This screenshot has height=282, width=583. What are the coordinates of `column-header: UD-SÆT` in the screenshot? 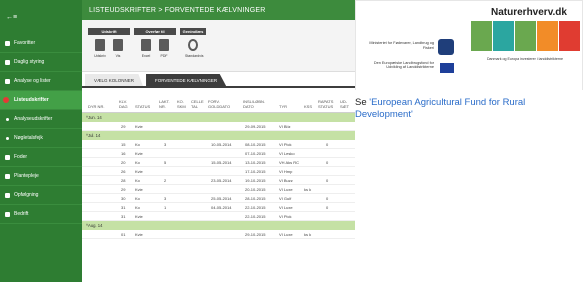 It's located at (347, 104).